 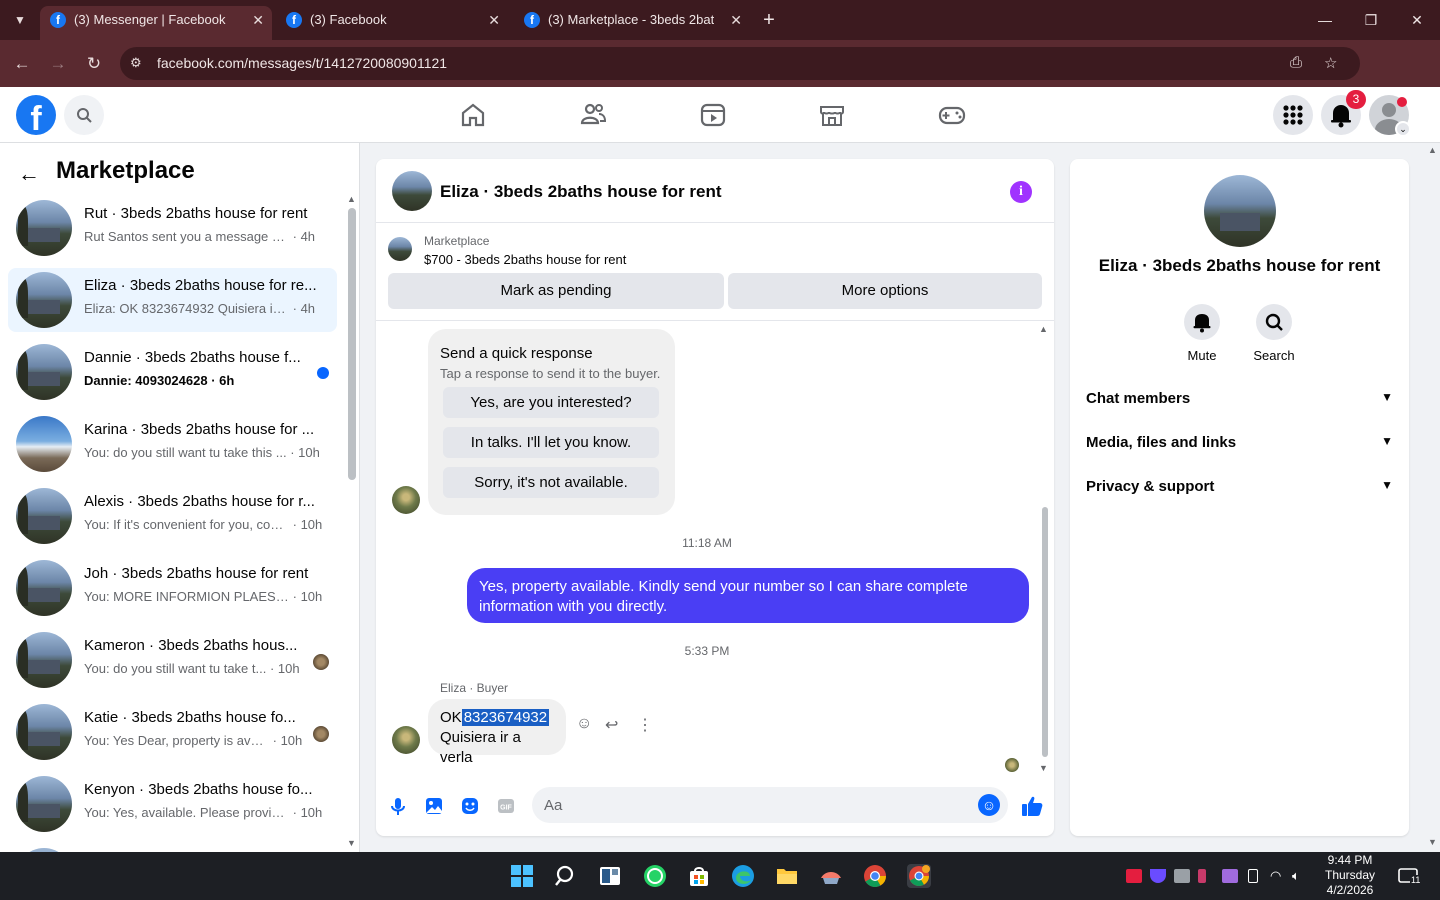 I want to click on close-window-button: ✕, so click(x=1417, y=20).